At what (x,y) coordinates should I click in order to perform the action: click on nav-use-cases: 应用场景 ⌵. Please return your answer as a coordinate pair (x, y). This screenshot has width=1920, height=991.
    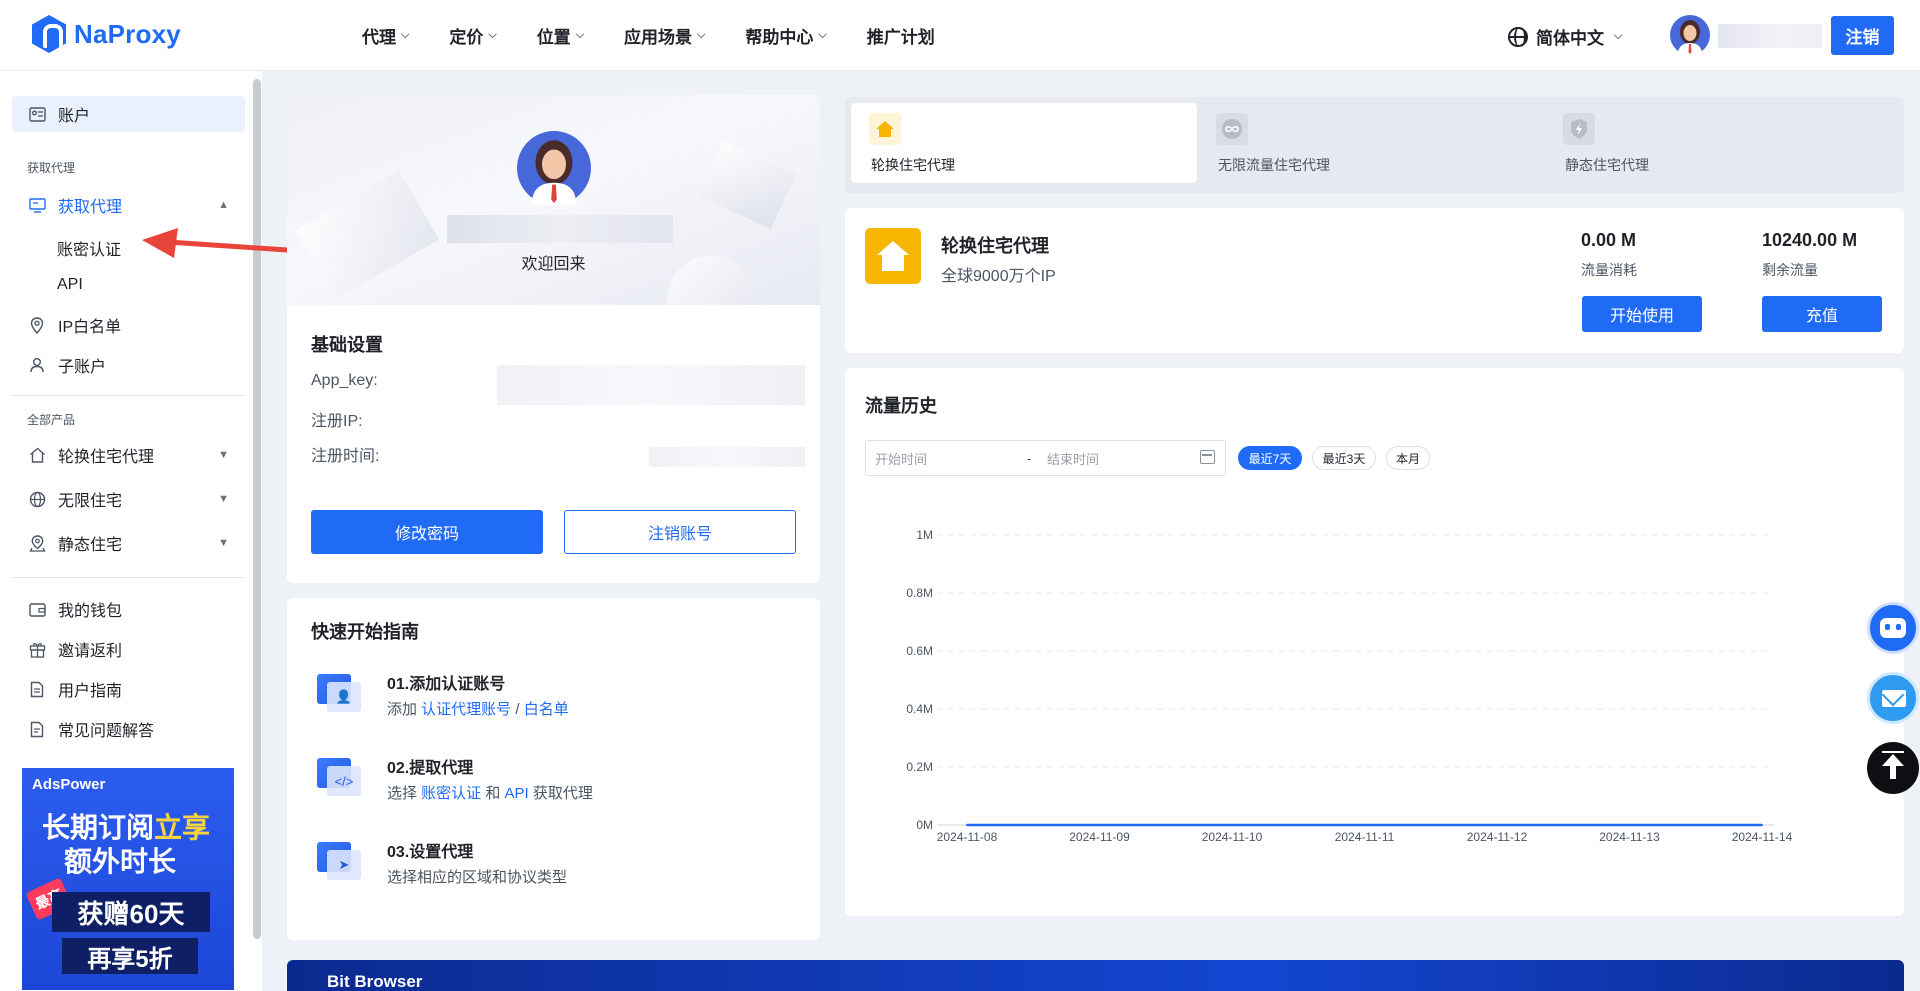
    Looking at the image, I should click on (664, 35).